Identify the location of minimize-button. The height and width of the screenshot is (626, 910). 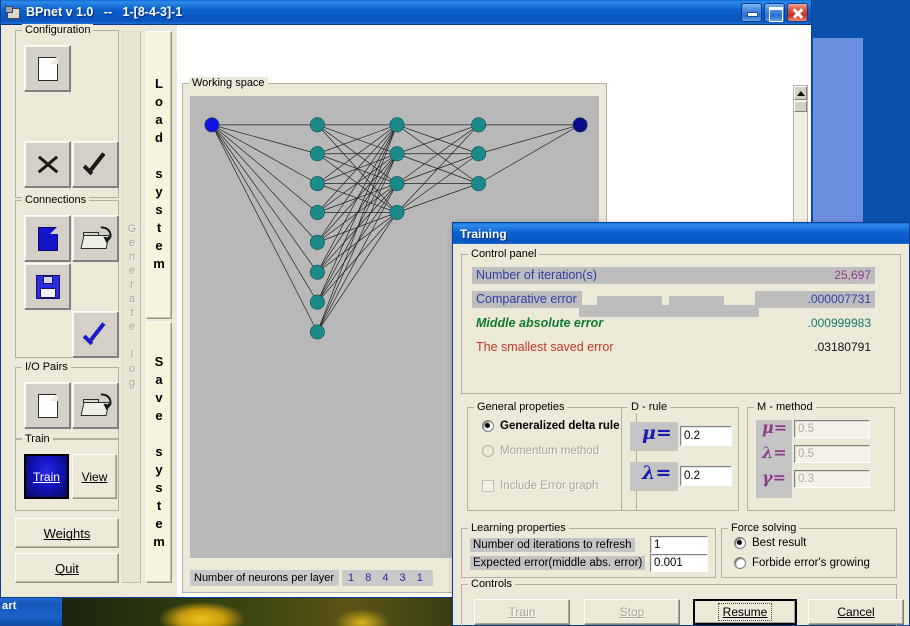
(751, 12).